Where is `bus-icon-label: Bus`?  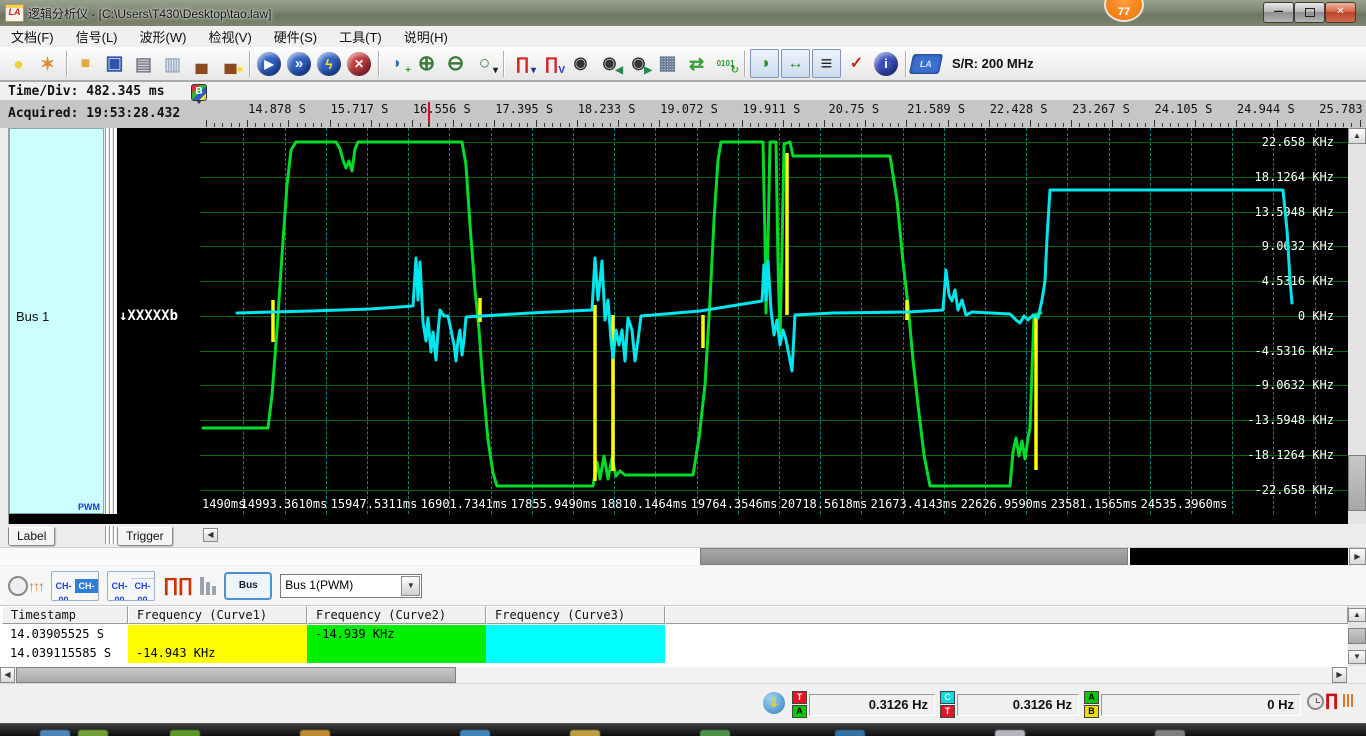
bus-icon-label: Bus is located at coordinates (248, 585).